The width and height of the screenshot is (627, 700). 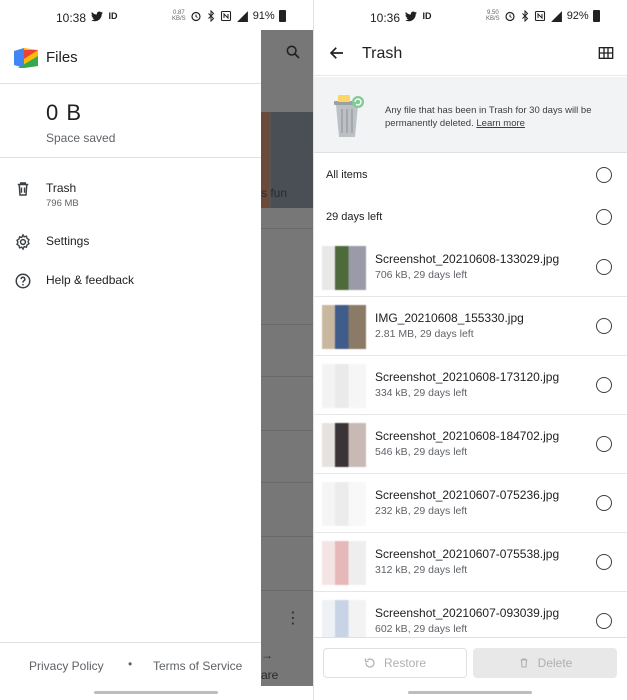 What do you see at coordinates (81, 138) in the screenshot?
I see `space-saved-label: Space saved` at bounding box center [81, 138].